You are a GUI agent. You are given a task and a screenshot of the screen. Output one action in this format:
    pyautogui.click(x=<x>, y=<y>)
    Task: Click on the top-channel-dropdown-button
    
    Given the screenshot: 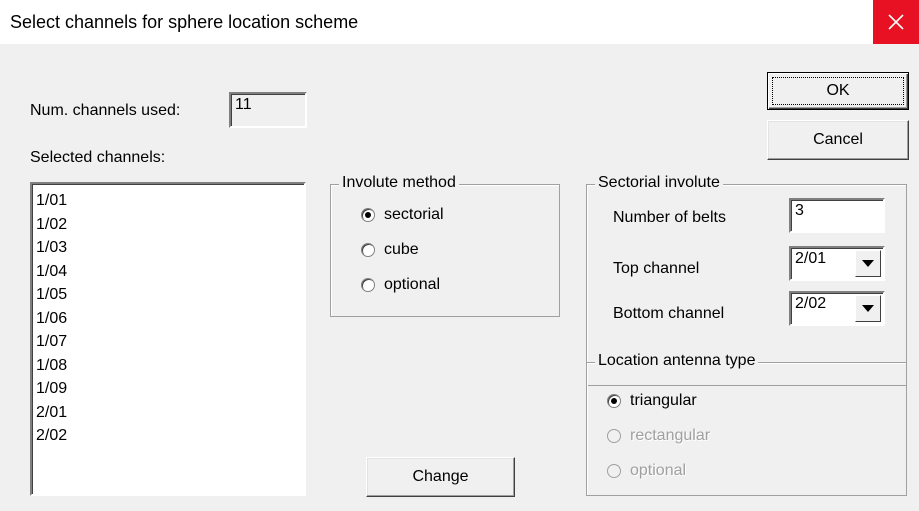 What is the action you would take?
    pyautogui.click(x=868, y=263)
    